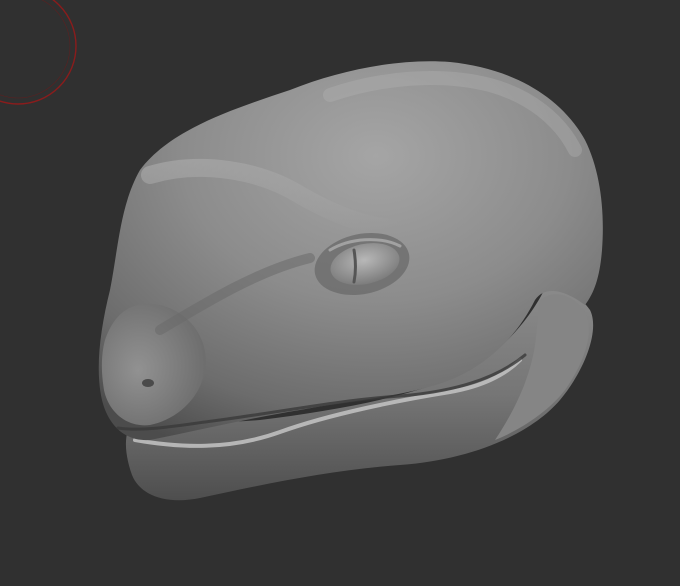 This screenshot has height=586, width=680. I want to click on pupil-slit, so click(354, 266).